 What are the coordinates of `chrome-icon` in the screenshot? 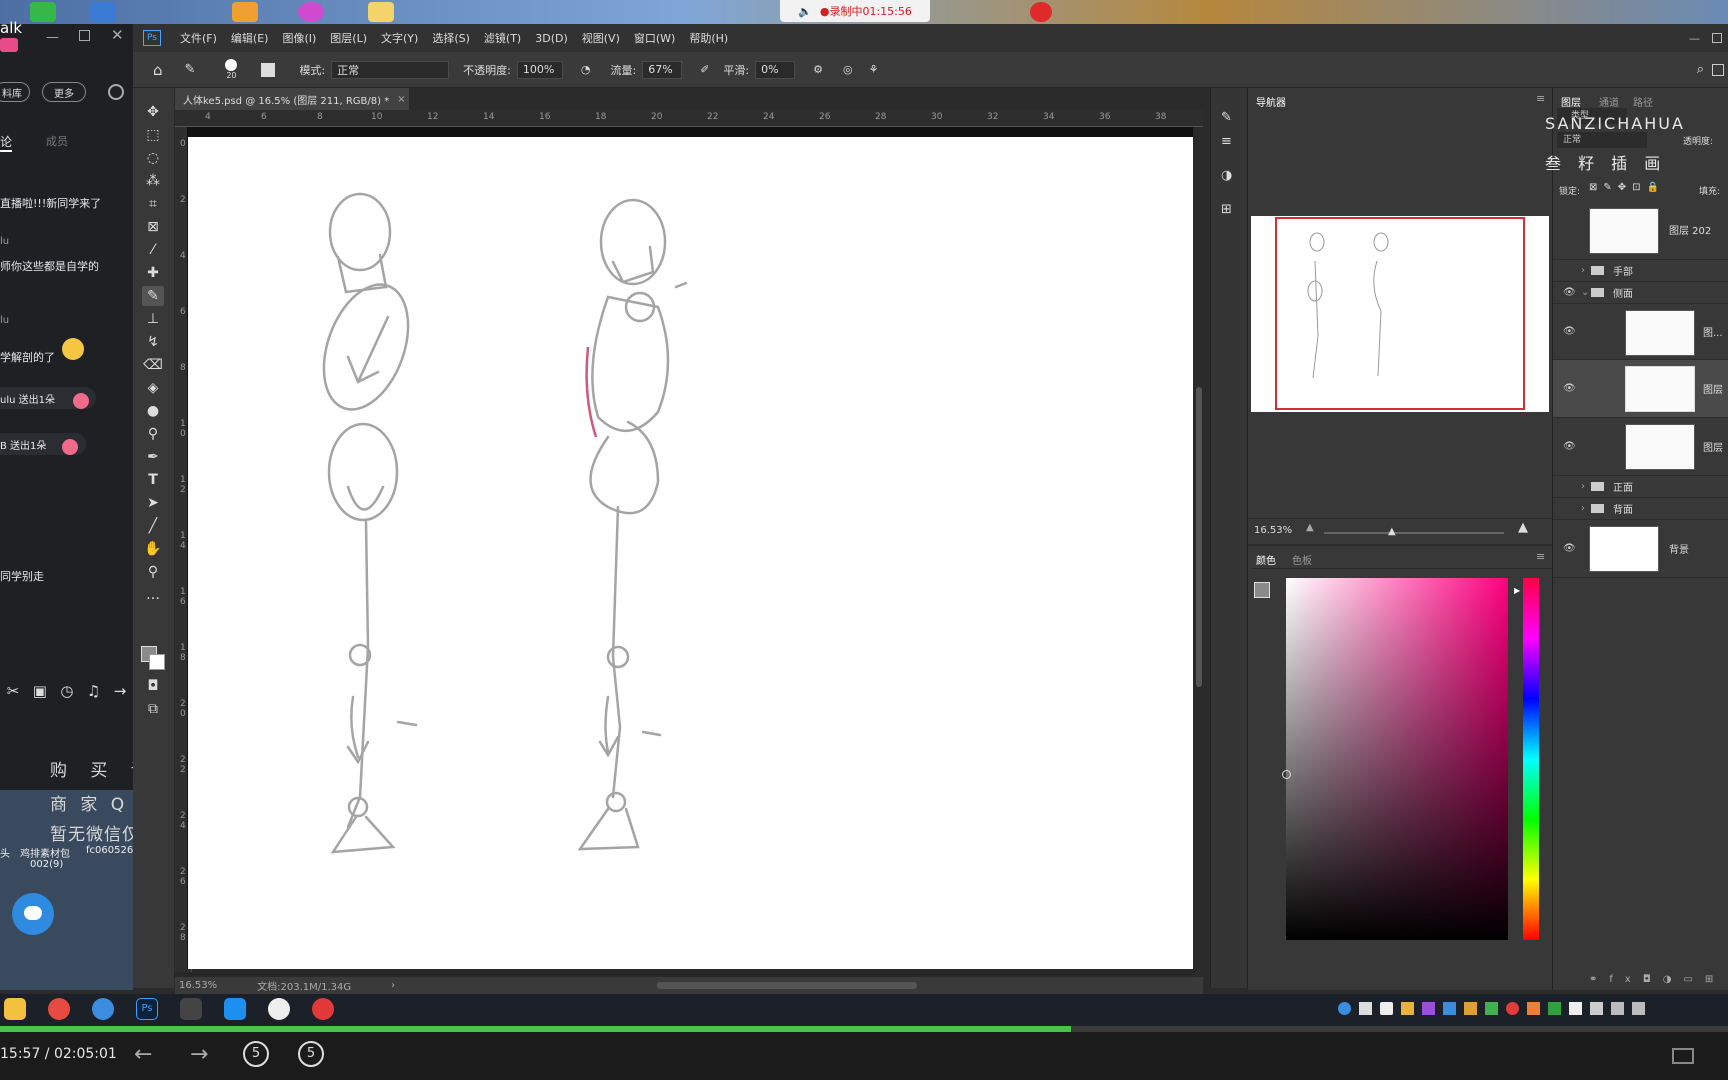 It's located at (103, 1009).